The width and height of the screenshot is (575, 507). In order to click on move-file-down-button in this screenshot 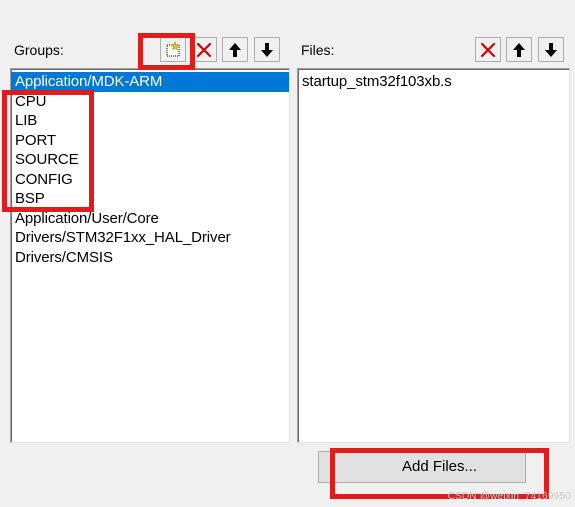, I will do `click(551, 49)`.